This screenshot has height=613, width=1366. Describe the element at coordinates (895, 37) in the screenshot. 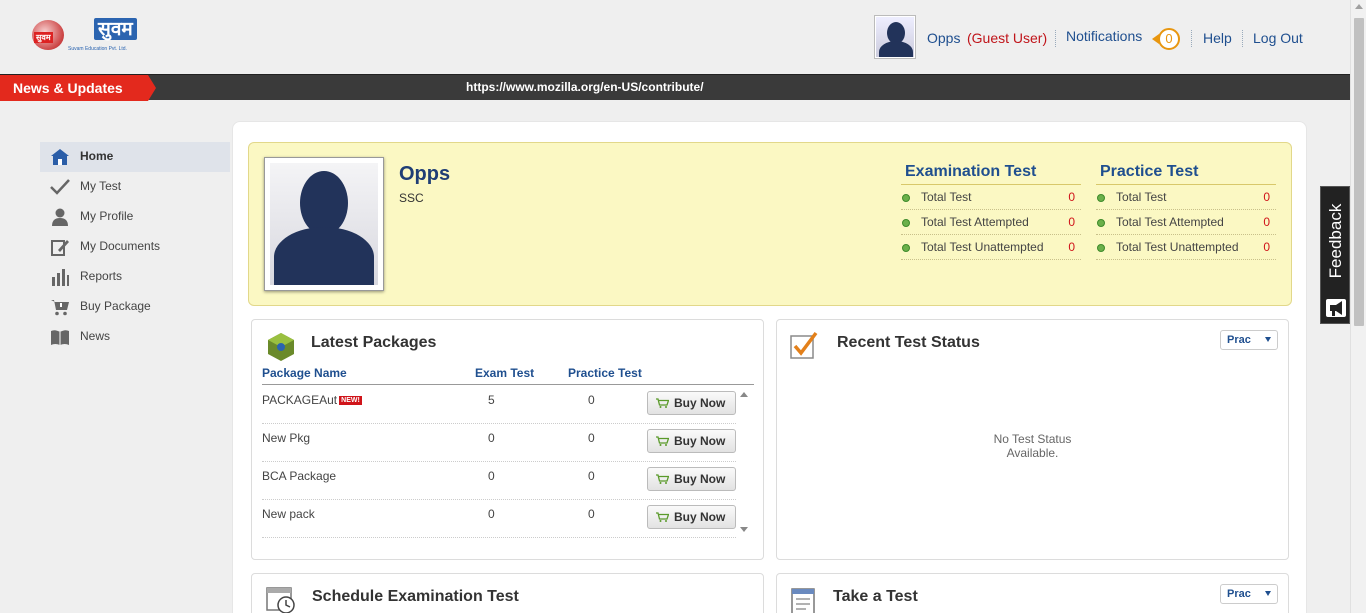

I see `avatar` at that location.